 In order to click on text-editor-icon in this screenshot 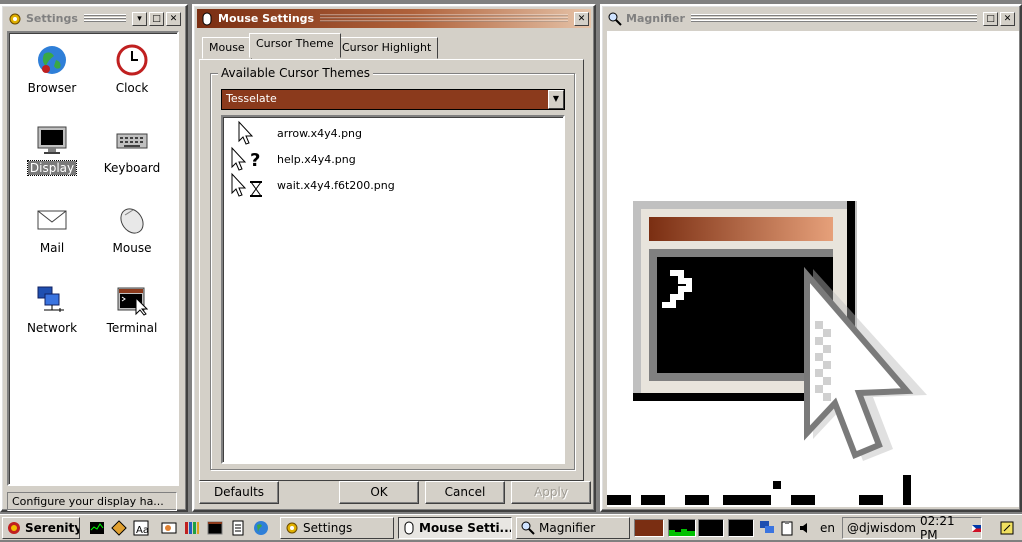, I will do `click(238, 528)`.